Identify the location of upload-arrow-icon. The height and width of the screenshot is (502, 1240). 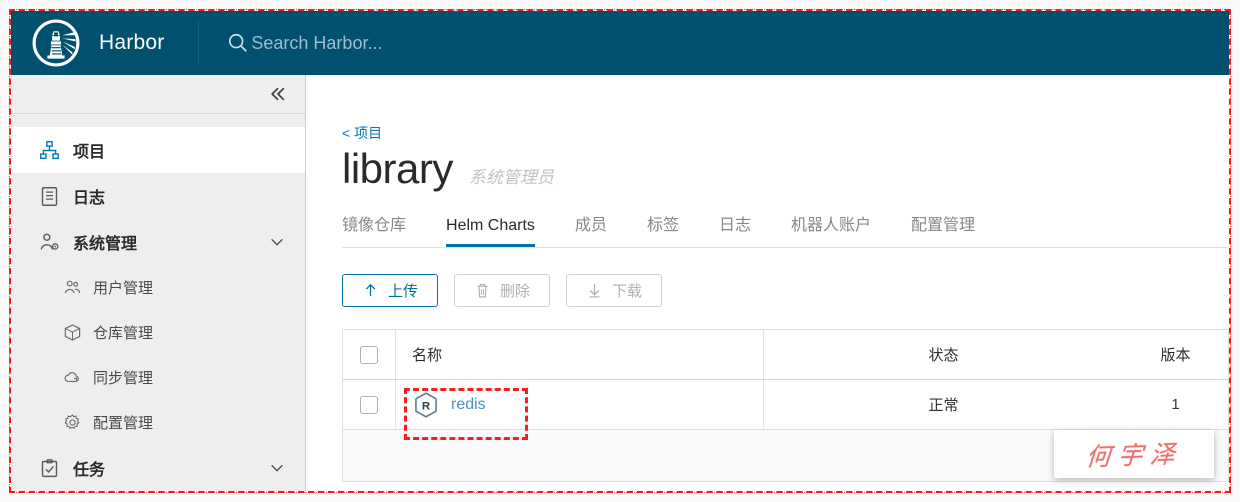
(370, 290).